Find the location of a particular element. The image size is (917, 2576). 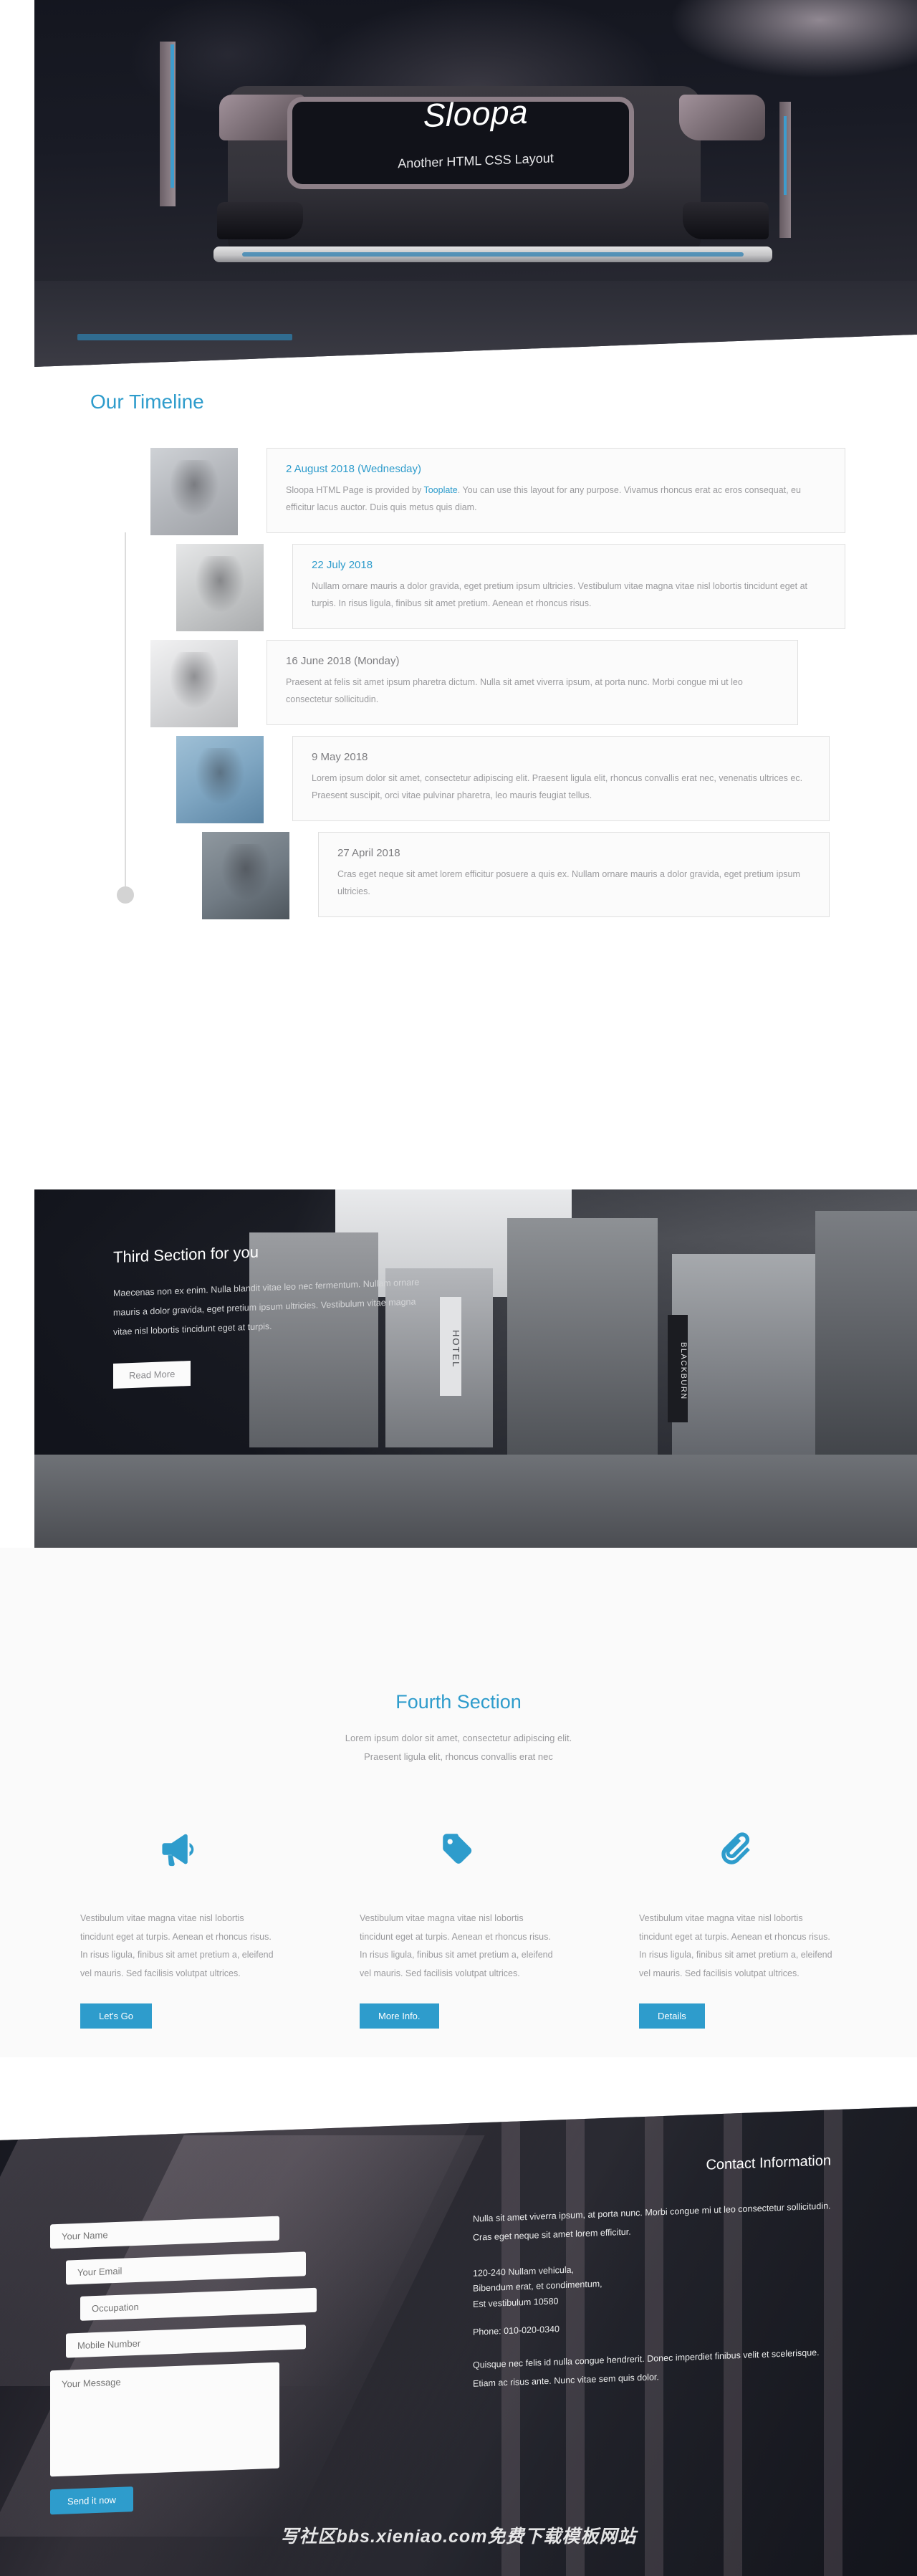

feature-cta: More Info. is located at coordinates (458, 2006).